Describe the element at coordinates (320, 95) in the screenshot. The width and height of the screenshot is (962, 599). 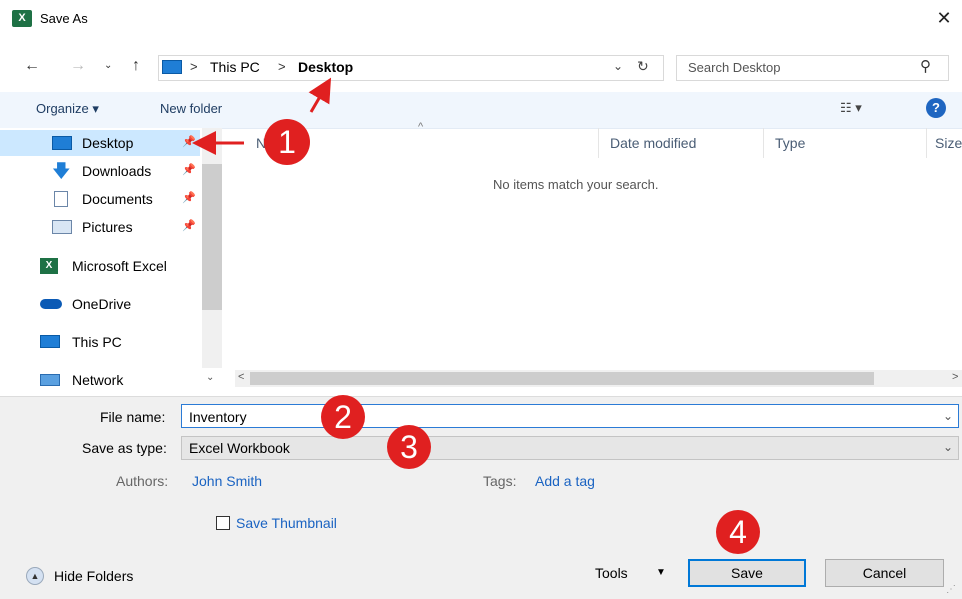
I see `arrow-to-breadcrumb` at that location.